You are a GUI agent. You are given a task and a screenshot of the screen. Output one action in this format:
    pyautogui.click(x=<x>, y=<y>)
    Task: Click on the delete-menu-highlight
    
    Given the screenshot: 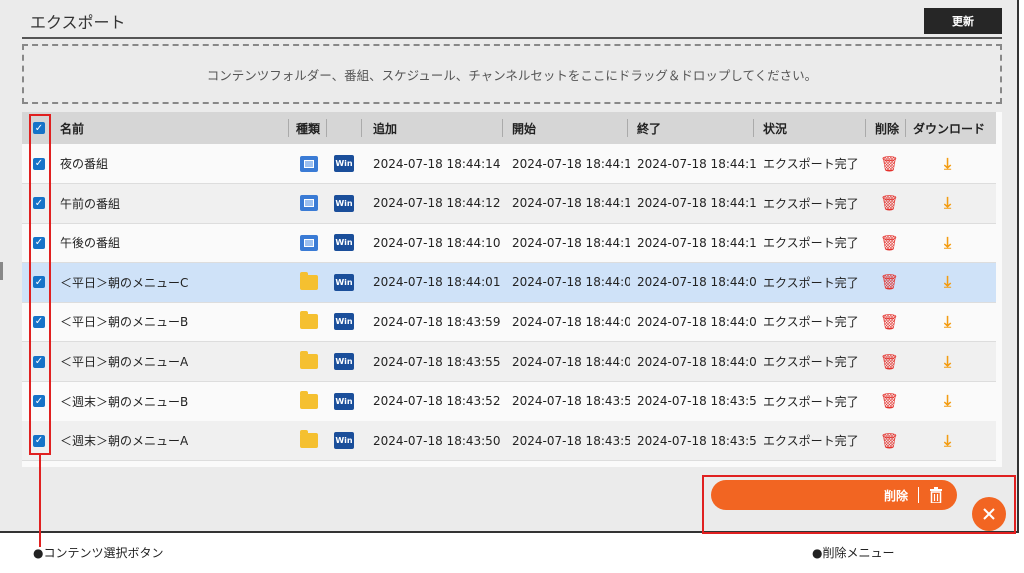 What is the action you would take?
    pyautogui.click(x=859, y=504)
    